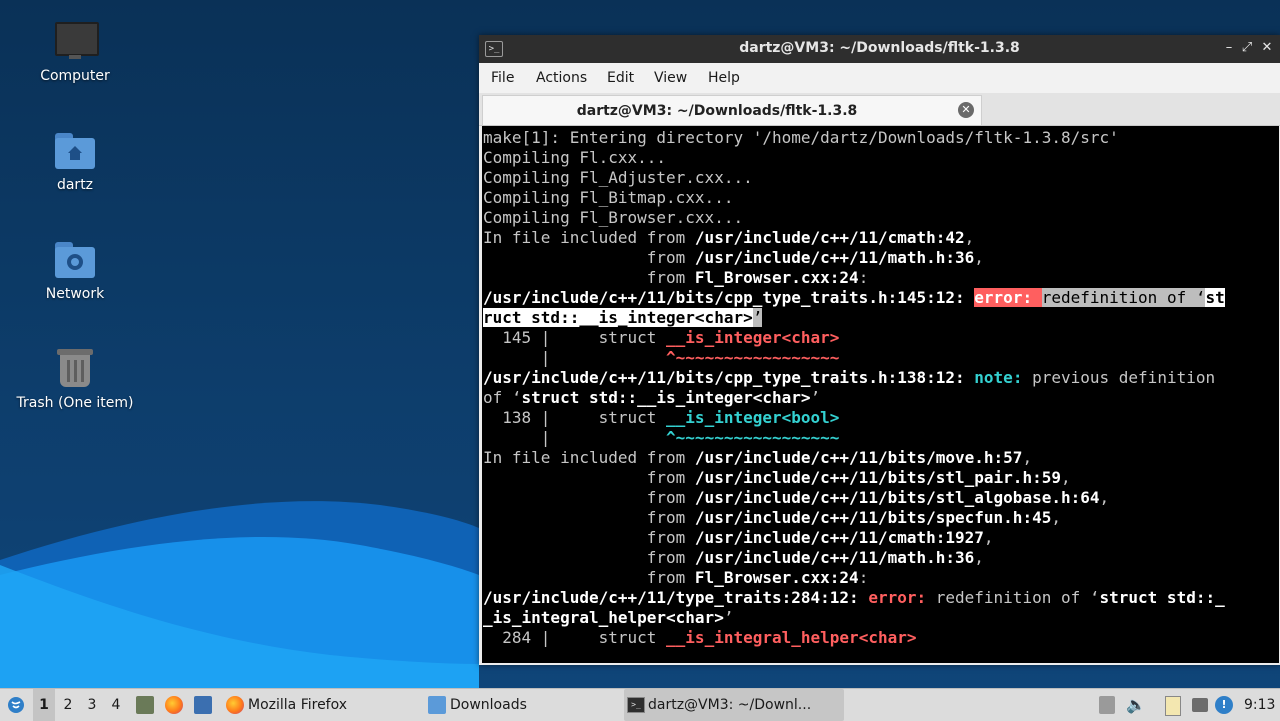  I want to click on terminal-line: 284 | struct __is_integral_helper<char>, so click(700, 637).